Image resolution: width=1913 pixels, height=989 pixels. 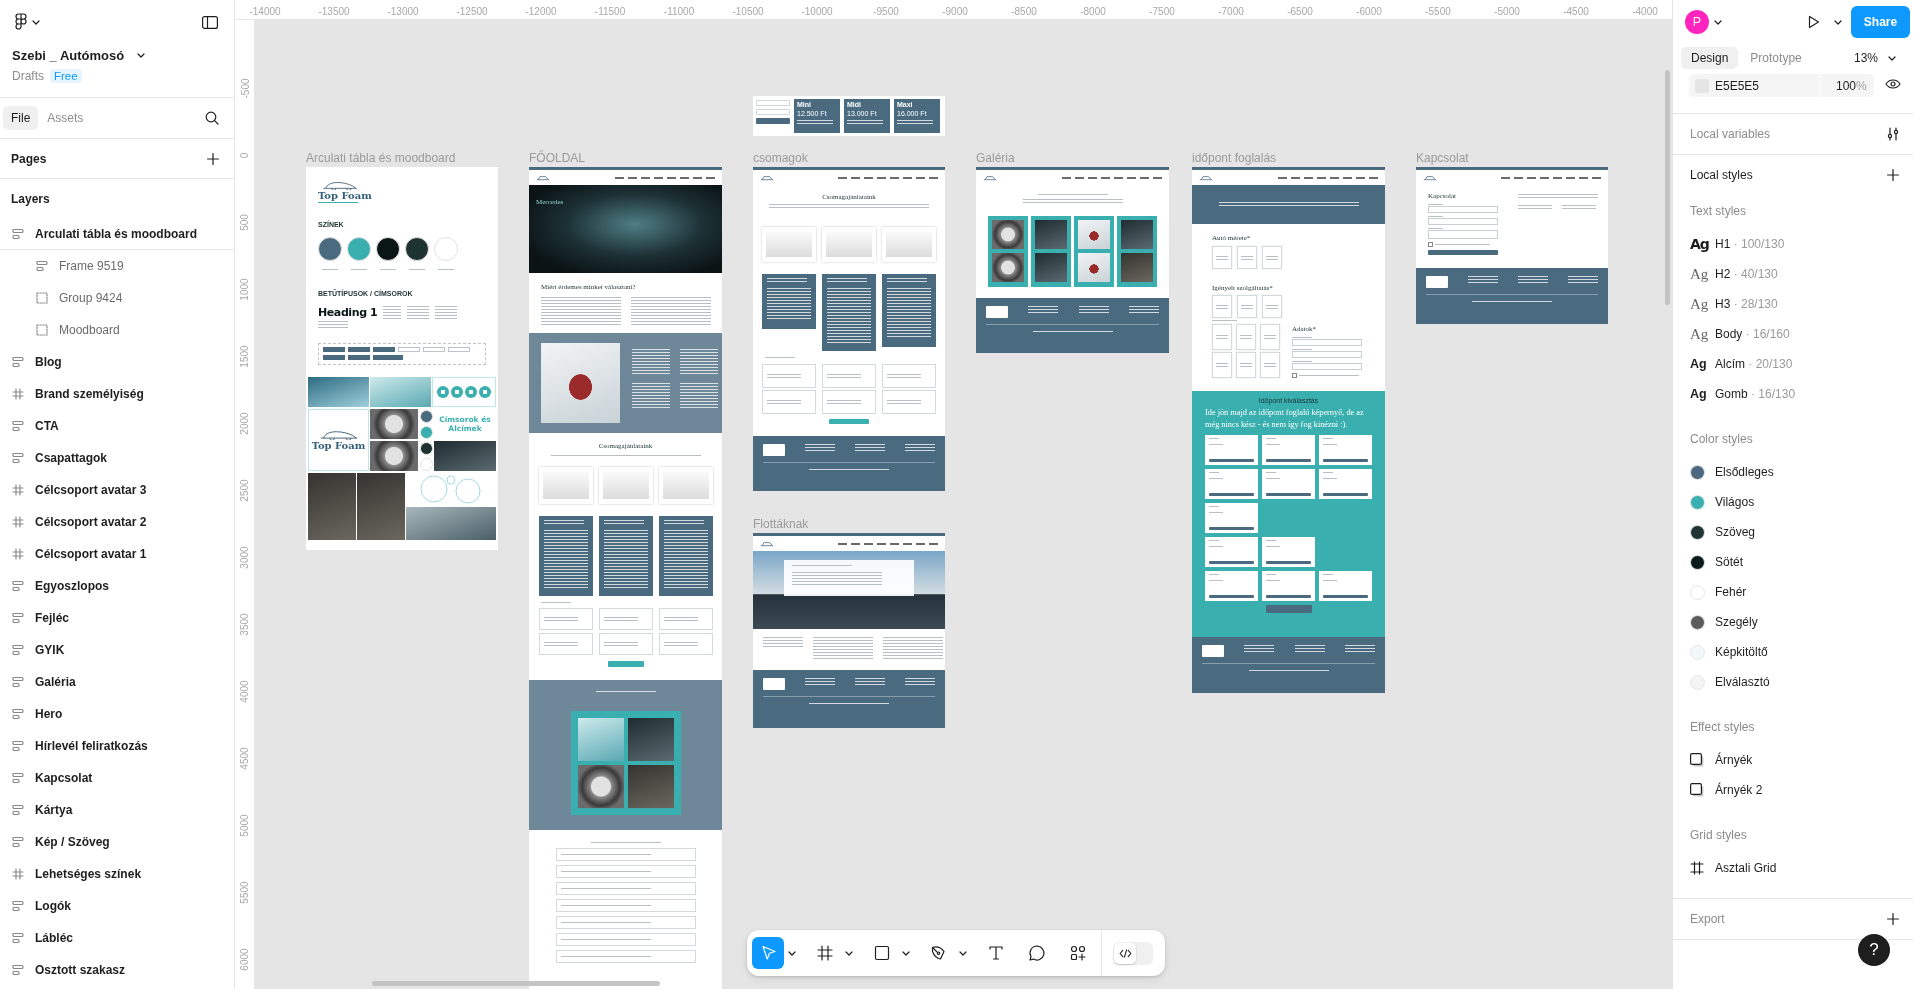 What do you see at coordinates (1793, 334) in the screenshot?
I see `text-style-item: Ag Body · 16/160` at bounding box center [1793, 334].